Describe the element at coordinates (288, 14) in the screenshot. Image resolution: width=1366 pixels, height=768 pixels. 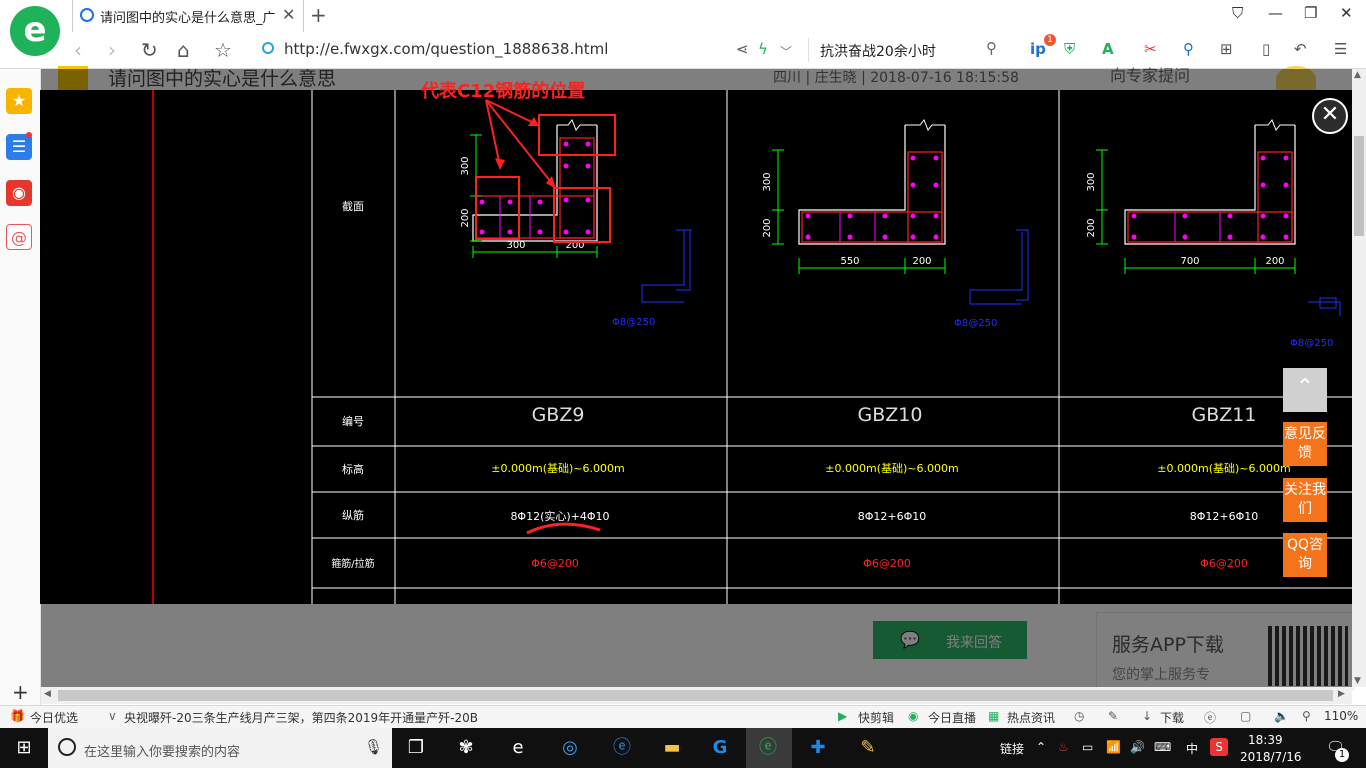
I see `tab-close-icon: ✕` at that location.